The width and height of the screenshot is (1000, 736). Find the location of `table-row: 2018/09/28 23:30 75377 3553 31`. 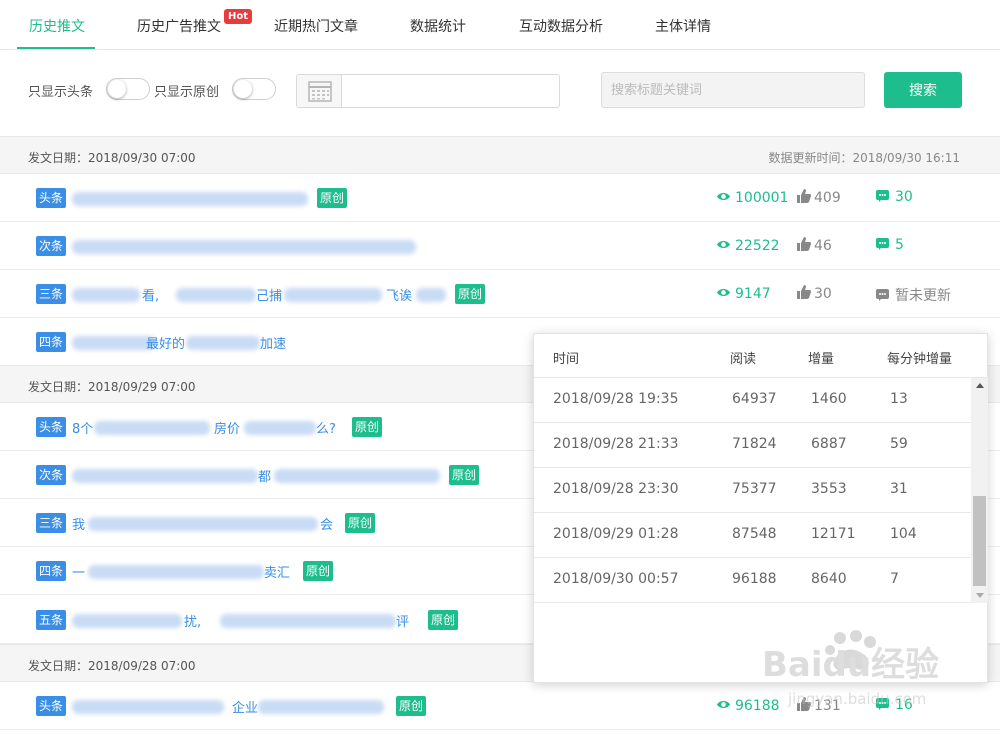

table-row: 2018/09/28 23:30 75377 3553 31 is located at coordinates (752, 490).